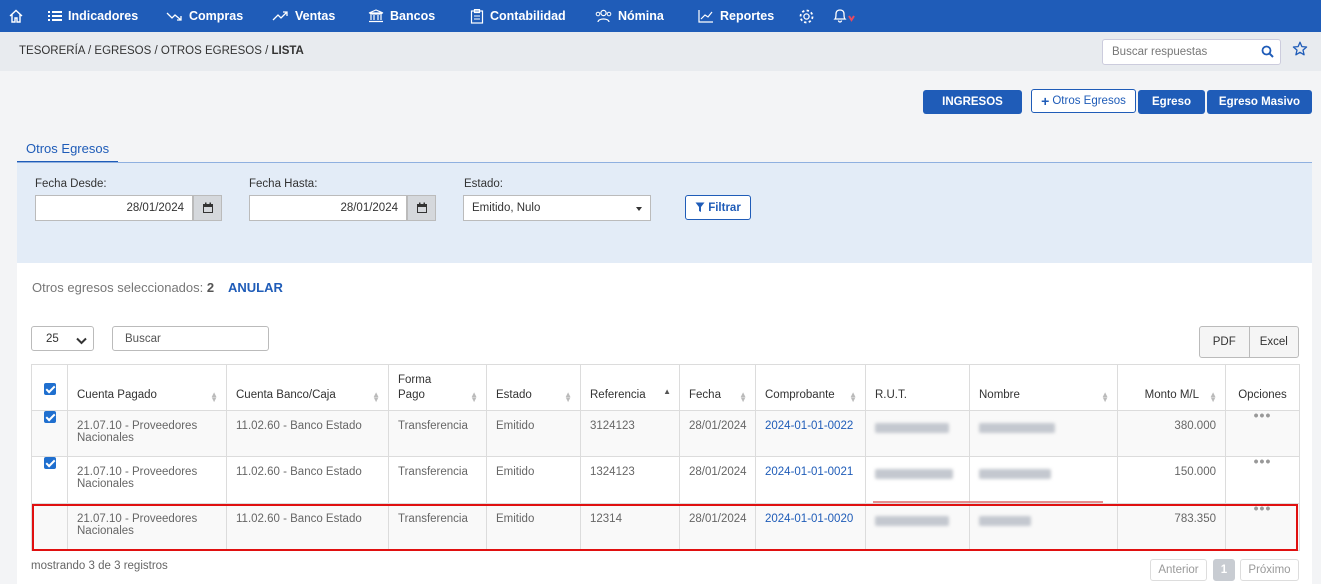 The width and height of the screenshot is (1321, 584). What do you see at coordinates (718, 207) in the screenshot?
I see `filtrar-button: Filtrar` at bounding box center [718, 207].